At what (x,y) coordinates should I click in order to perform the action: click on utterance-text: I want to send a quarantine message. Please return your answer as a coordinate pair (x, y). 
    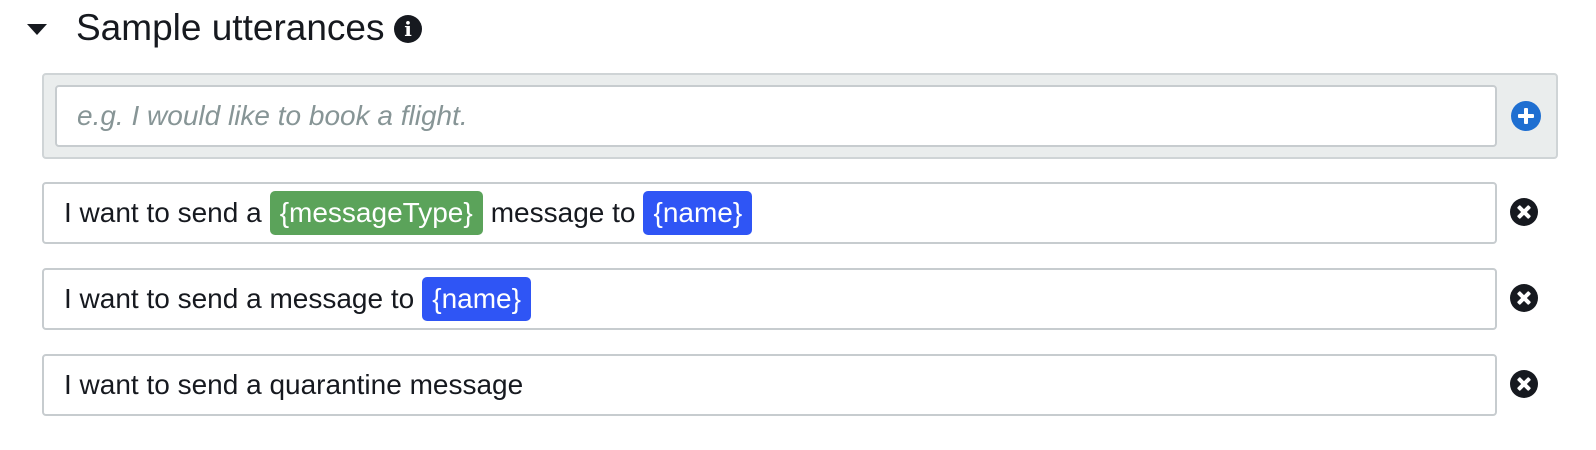
    Looking at the image, I should click on (294, 384).